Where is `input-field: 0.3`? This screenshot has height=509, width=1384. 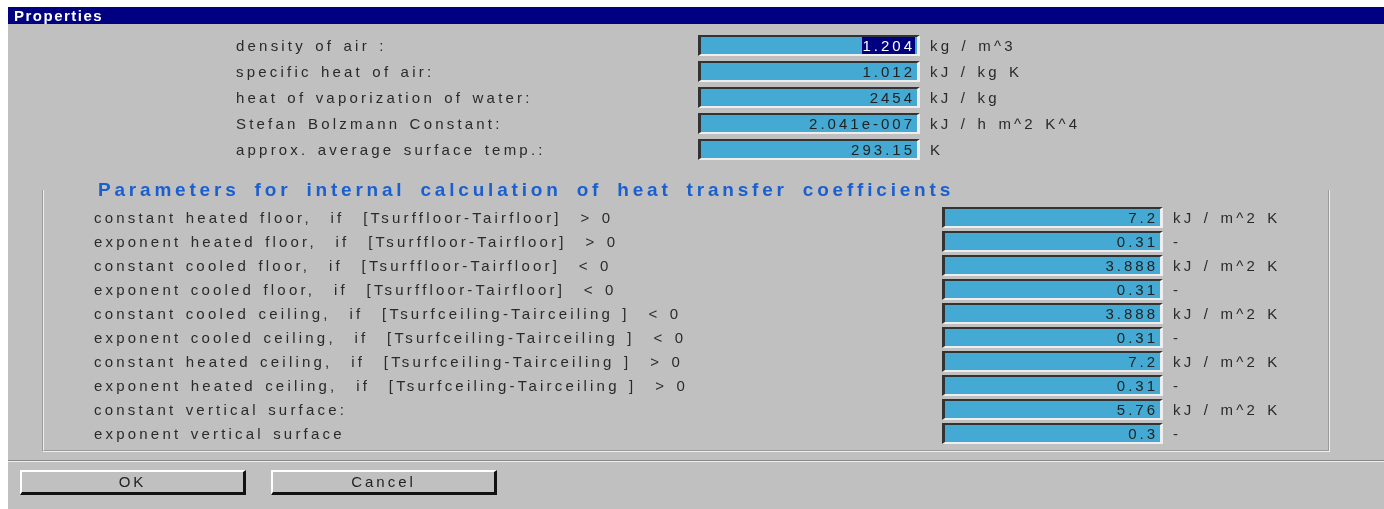 input-field: 0.3 is located at coordinates (1052, 433).